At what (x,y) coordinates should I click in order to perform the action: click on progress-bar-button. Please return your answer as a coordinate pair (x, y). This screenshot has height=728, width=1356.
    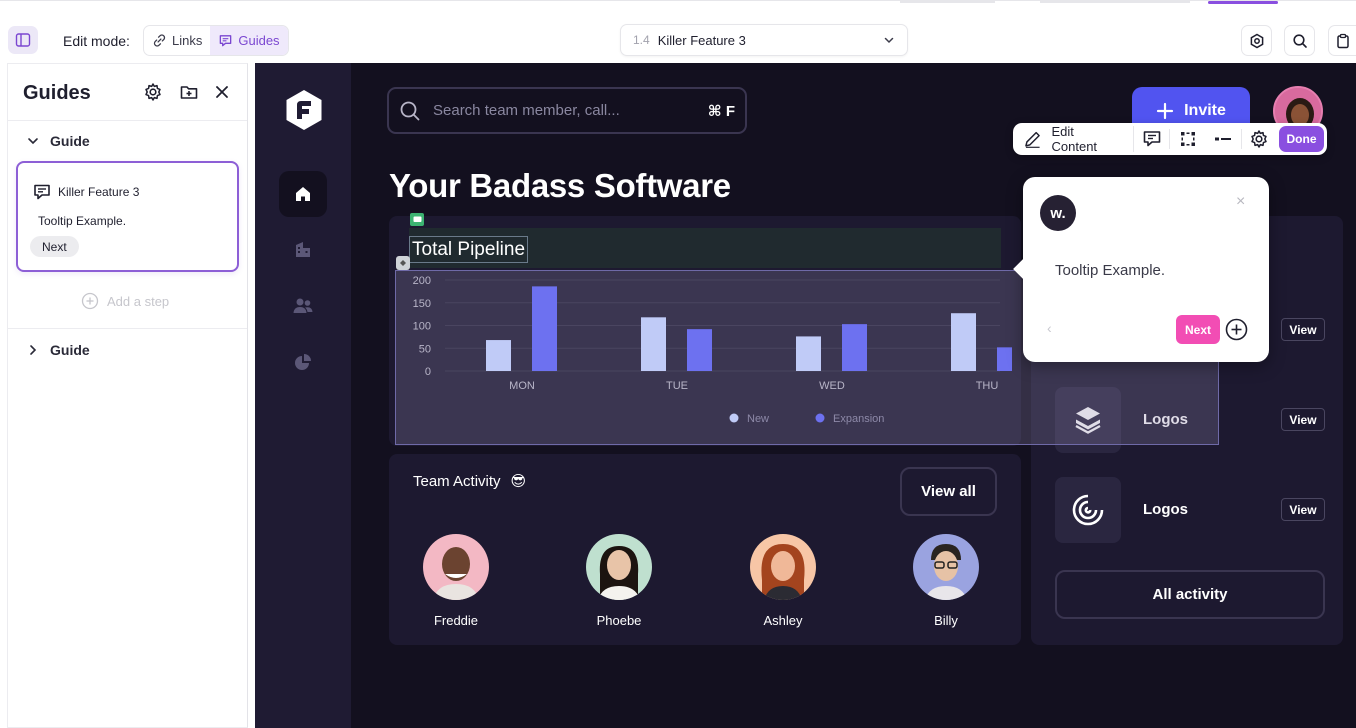
    Looking at the image, I should click on (1223, 139).